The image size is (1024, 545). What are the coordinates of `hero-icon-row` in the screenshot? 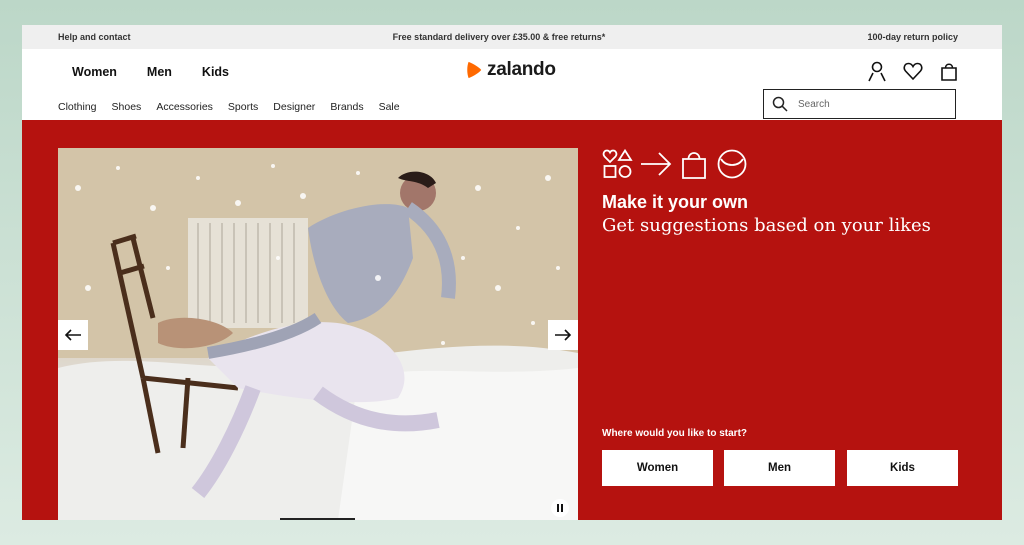 It's located at (675, 164).